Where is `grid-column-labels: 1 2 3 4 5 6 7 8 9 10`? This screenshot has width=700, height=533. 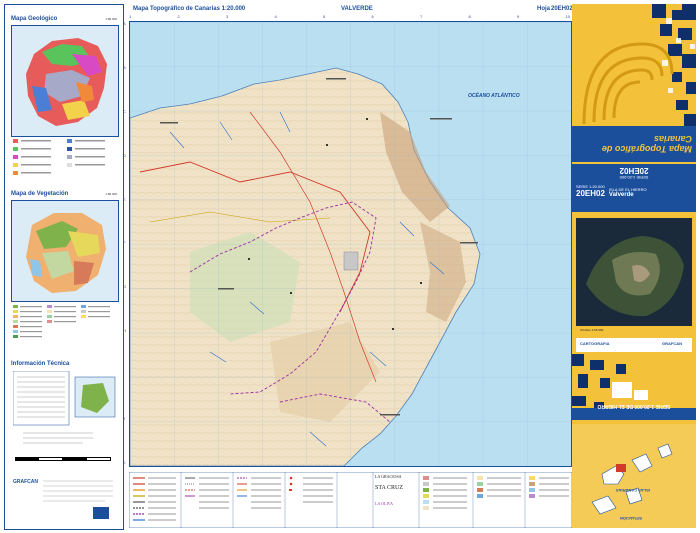 grid-column-labels: 1 2 3 4 5 6 7 8 9 10 is located at coordinates (349, 17).